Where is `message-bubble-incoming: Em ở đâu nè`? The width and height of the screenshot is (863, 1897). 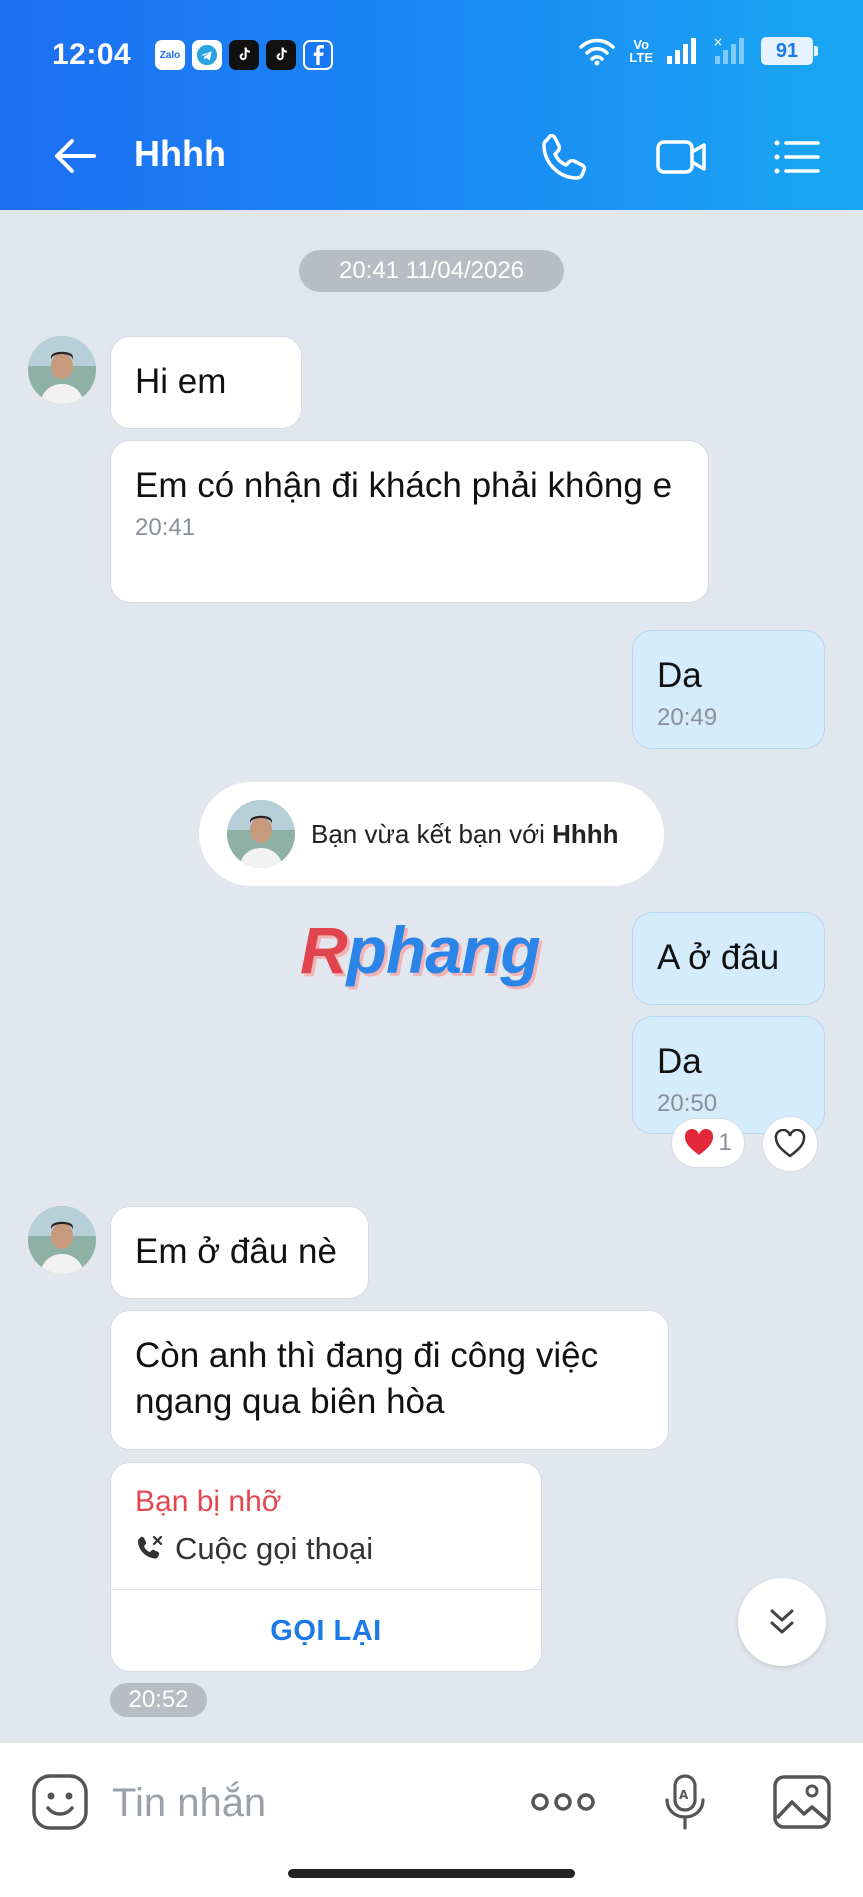
message-bubble-incoming: Em ở đâu nè is located at coordinates (239, 1252).